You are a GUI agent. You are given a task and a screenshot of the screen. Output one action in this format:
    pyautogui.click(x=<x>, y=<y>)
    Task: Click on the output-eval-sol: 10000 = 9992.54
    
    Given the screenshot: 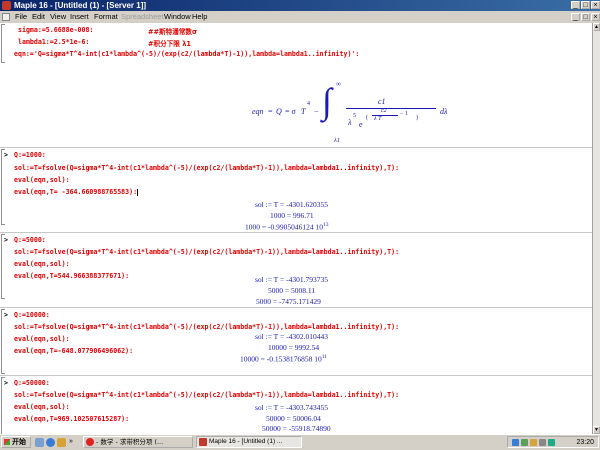 What is the action you would take?
    pyautogui.click(x=294, y=347)
    